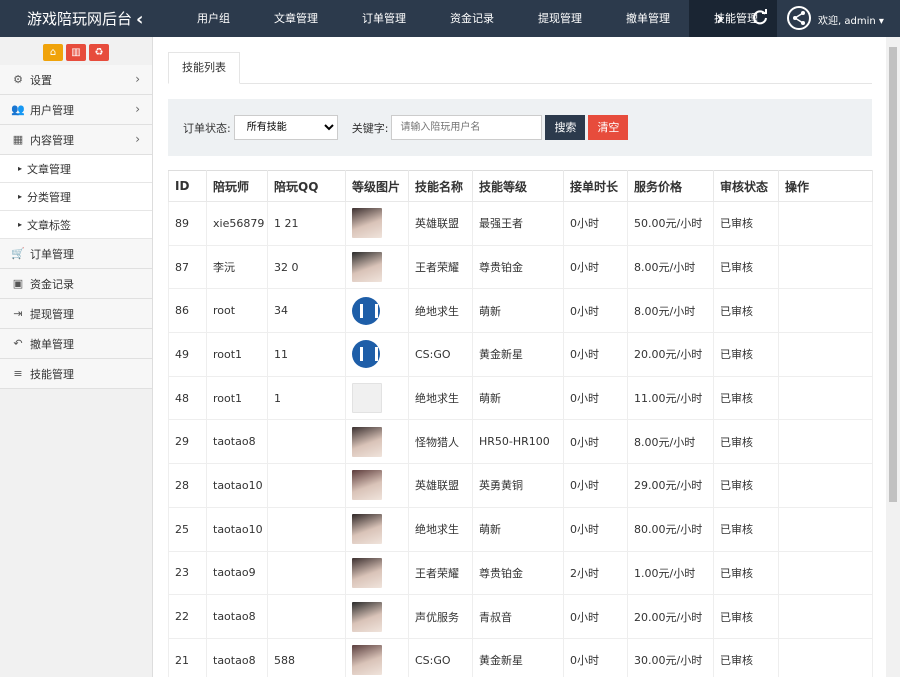  I want to click on sidebar-item-label: 技能管理, so click(52, 374).